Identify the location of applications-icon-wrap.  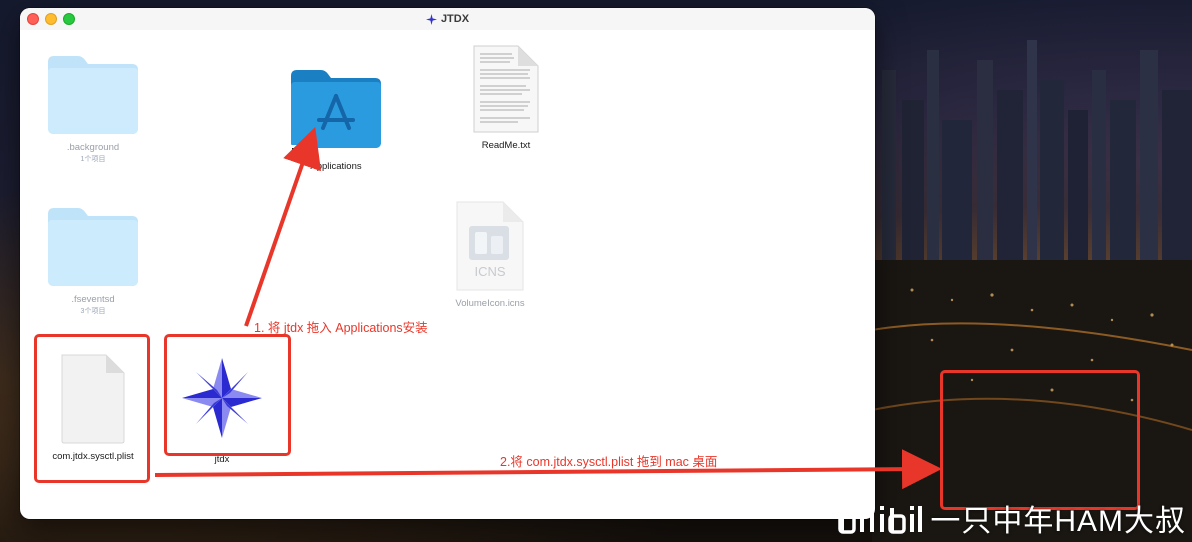
(335, 113).